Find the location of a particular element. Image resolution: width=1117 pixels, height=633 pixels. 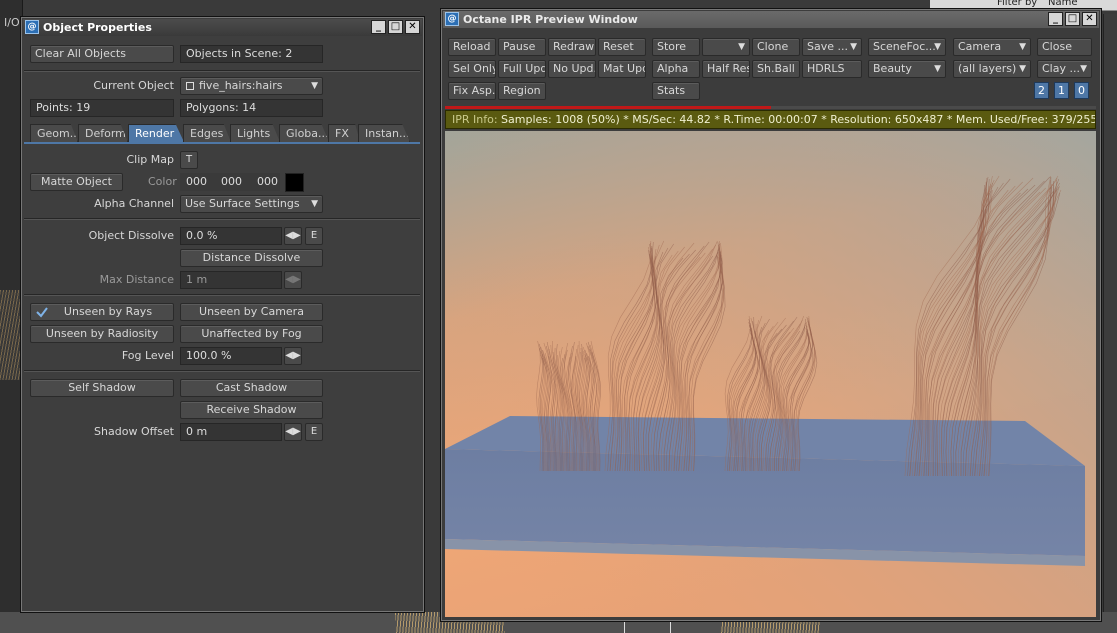

current-object-dropdown: five_hairs:hairs is located at coordinates (251, 86).